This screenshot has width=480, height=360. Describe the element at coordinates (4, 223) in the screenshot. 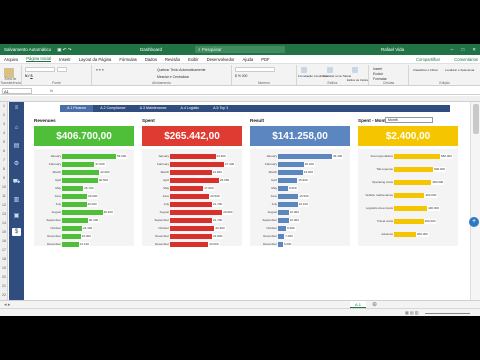

I see `row-number: 14` at that location.